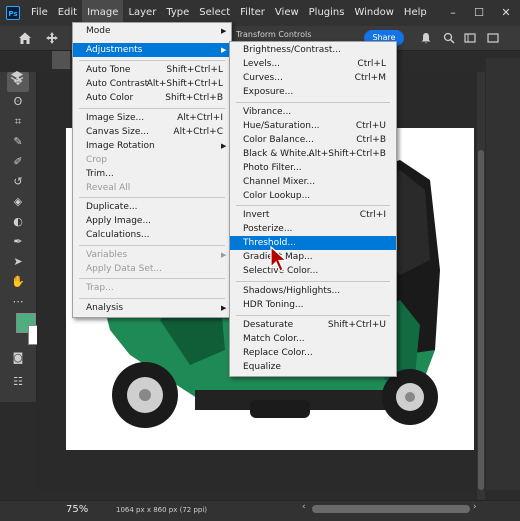  I want to click on menu-item-canvas-size: Canvas Size... Alt+Ctrl+C, so click(152, 132).